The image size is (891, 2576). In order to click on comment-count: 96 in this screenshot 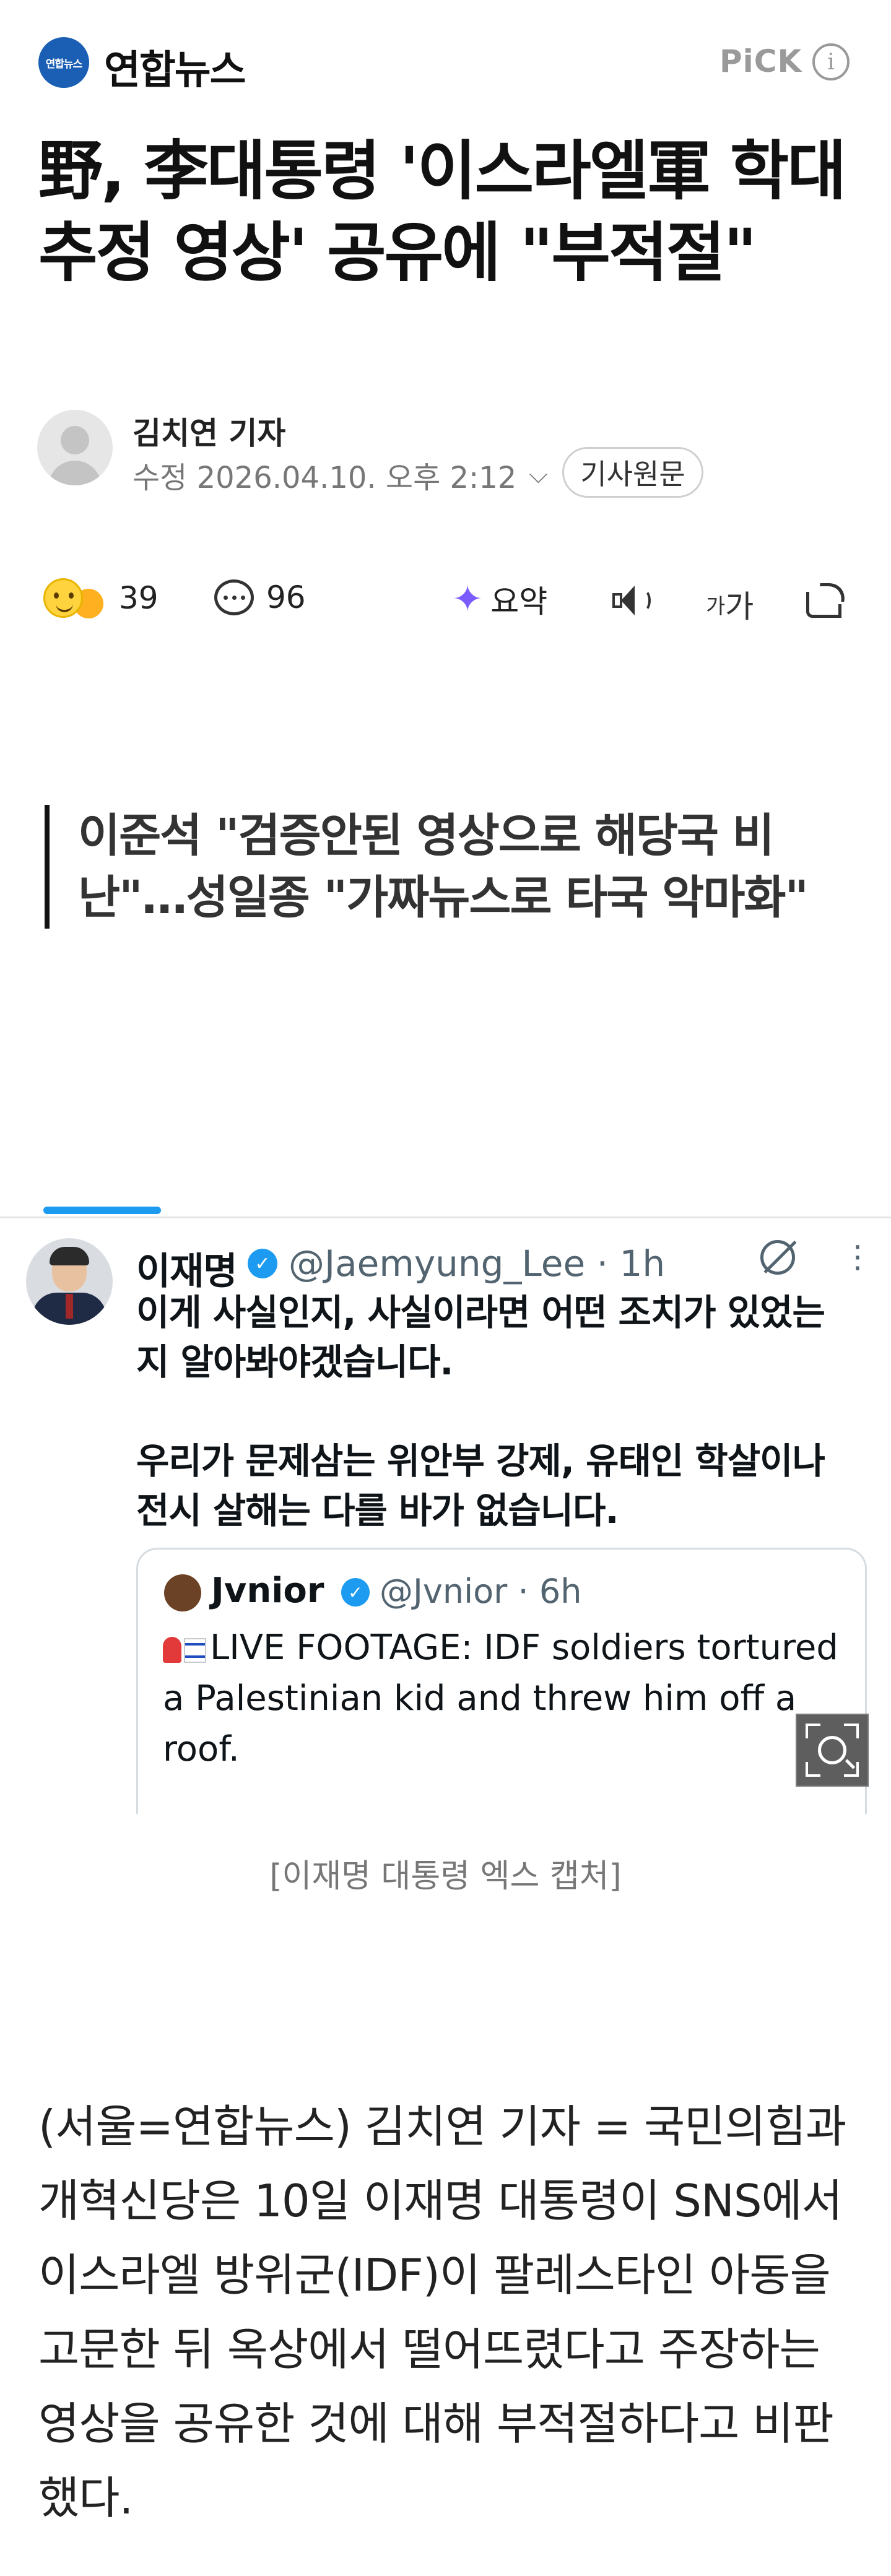, I will do `click(286, 597)`.